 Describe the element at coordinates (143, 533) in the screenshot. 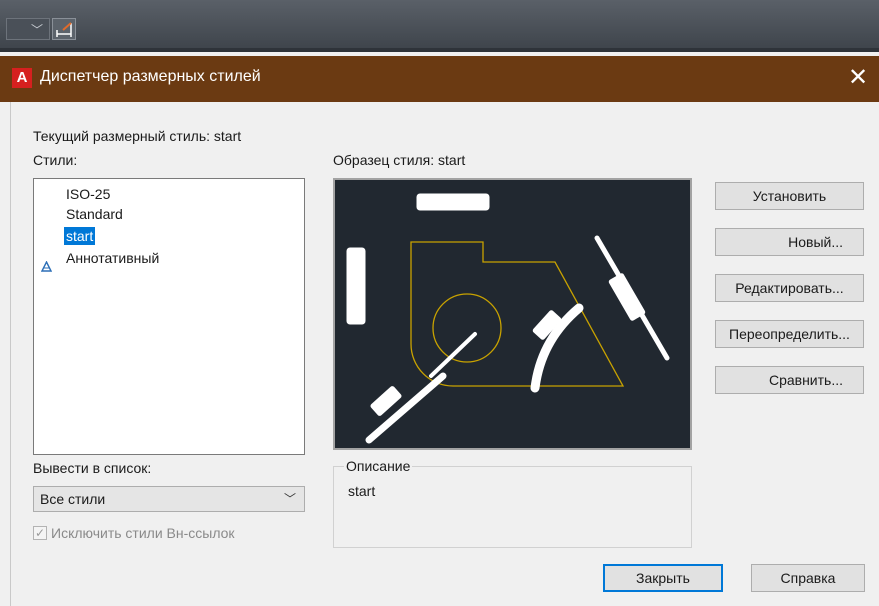

I see `exclude-xrefs-label: Исключить стили Вн-ссылок` at that location.